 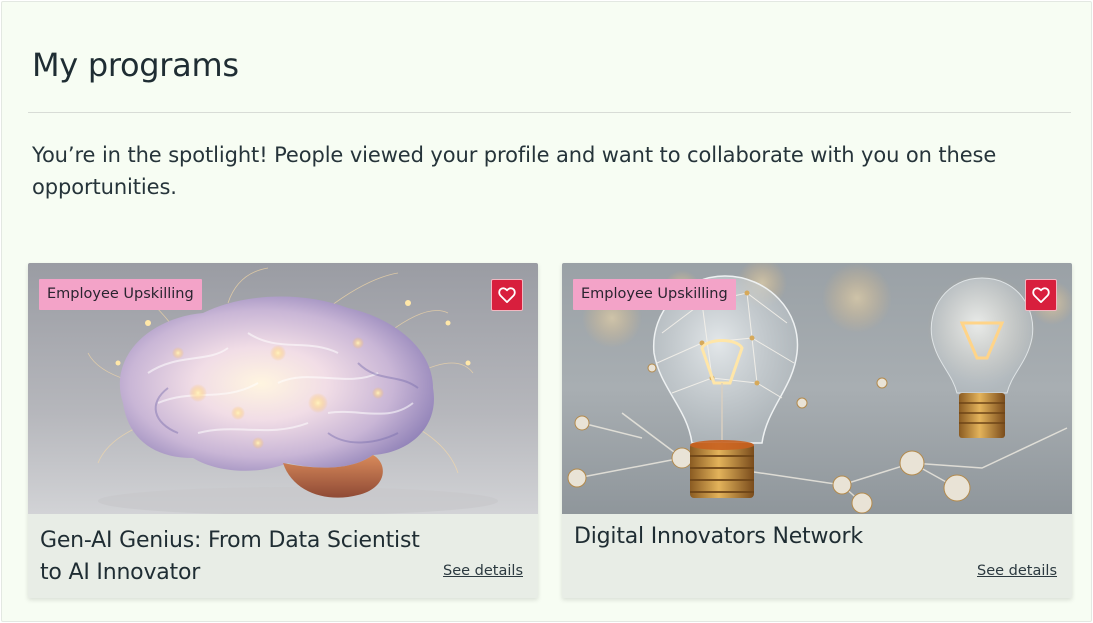 What do you see at coordinates (804, 537) in the screenshot?
I see `program-title: Digital Innovators Network` at bounding box center [804, 537].